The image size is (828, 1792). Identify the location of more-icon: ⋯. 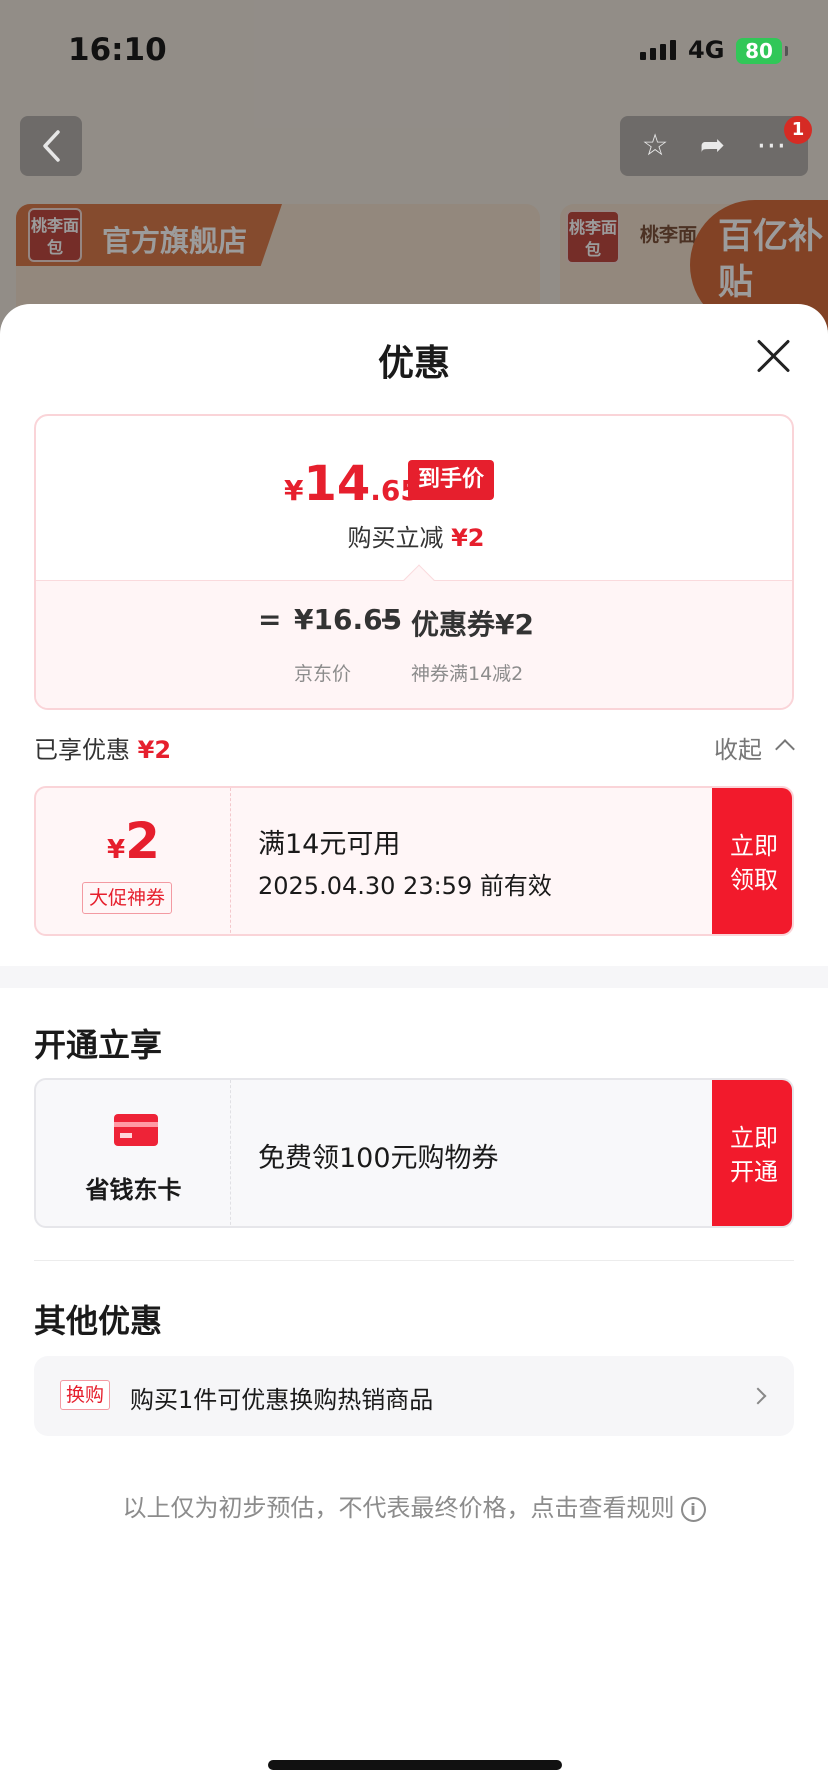
(771, 146).